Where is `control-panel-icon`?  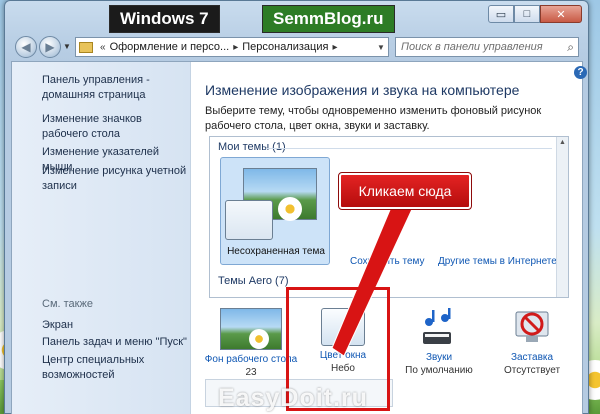 control-panel-icon is located at coordinates (86, 47).